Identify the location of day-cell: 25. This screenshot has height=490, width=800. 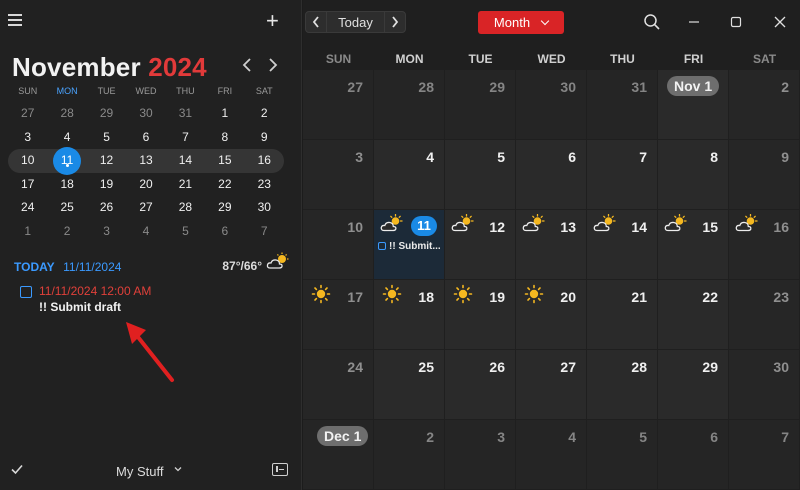
(409, 384).